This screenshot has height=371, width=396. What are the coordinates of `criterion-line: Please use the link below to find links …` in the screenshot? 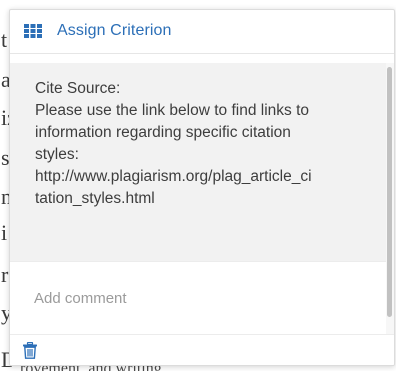 It's located at (172, 110).